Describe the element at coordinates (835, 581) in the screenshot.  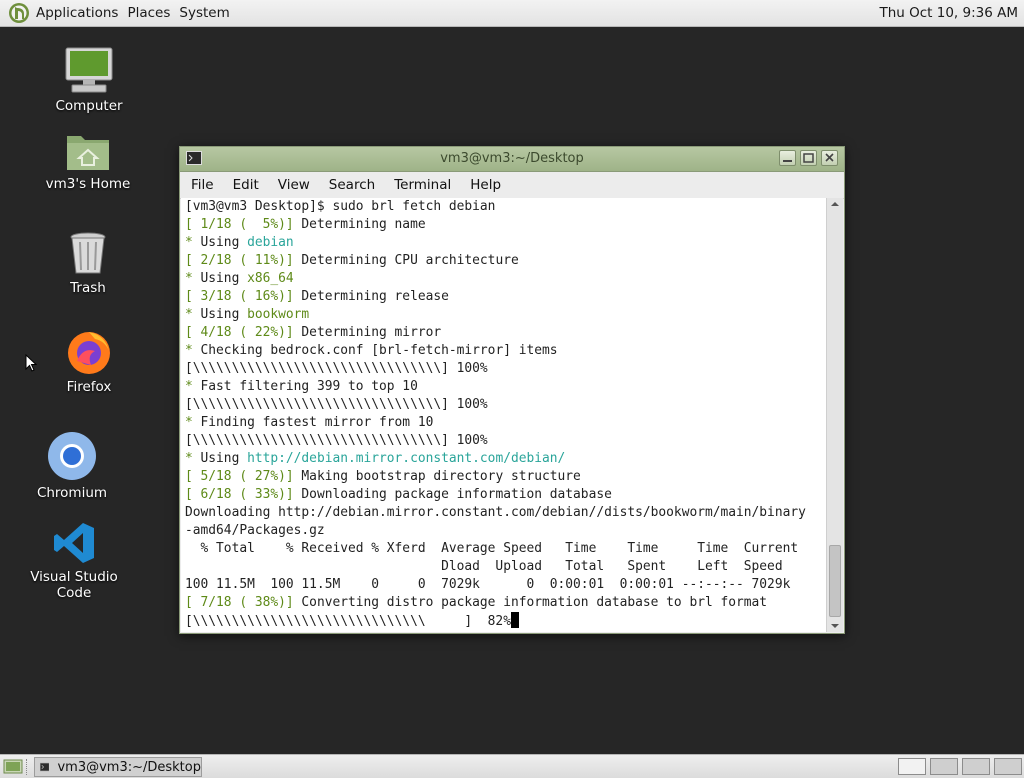
I see `scrollbar-thumb` at that location.